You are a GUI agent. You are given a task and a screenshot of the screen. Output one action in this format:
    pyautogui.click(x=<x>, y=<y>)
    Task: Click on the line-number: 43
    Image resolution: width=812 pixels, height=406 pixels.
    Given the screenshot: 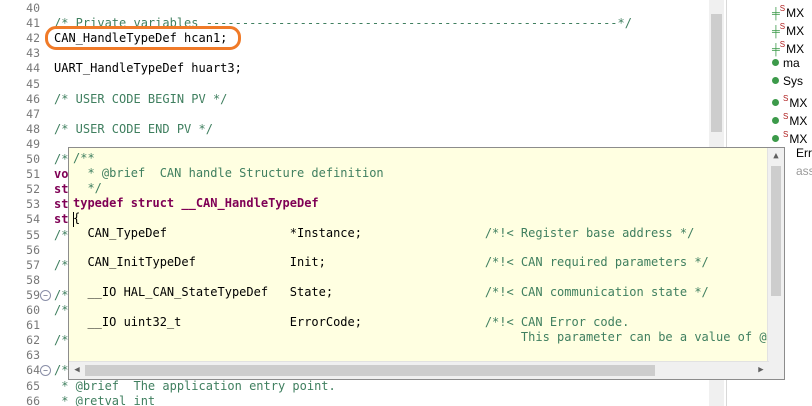 What is the action you would take?
    pyautogui.click(x=33, y=53)
    